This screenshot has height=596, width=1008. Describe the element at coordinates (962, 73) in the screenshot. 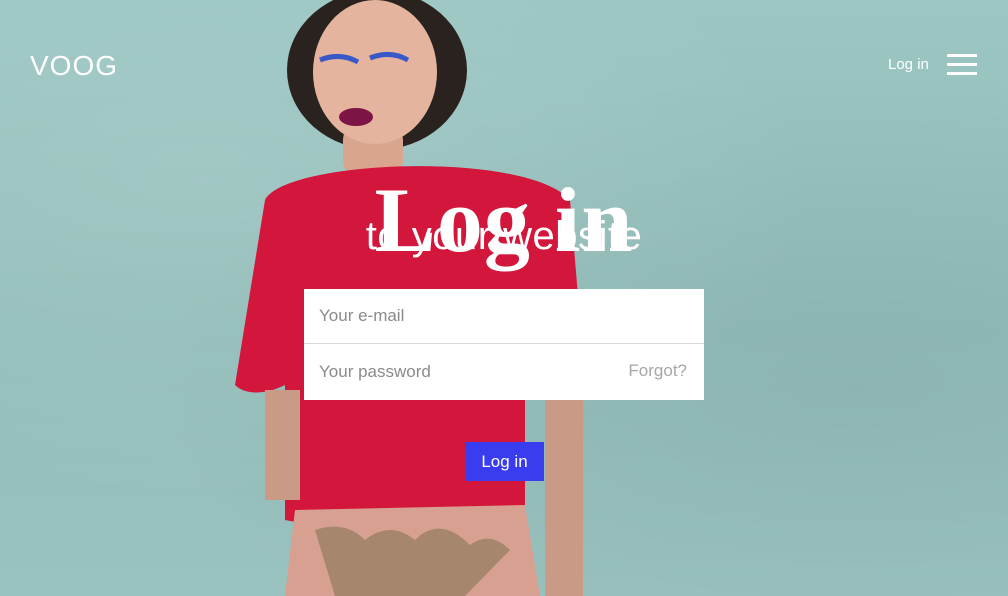

I see `menu-bar-bottom` at that location.